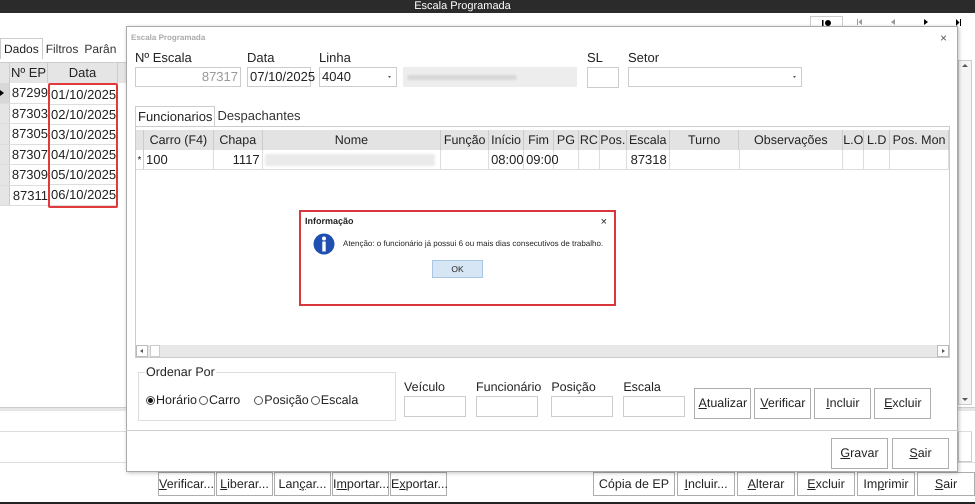  Describe the element at coordinates (238, 140) in the screenshot. I see `column-header: Chapa` at that location.